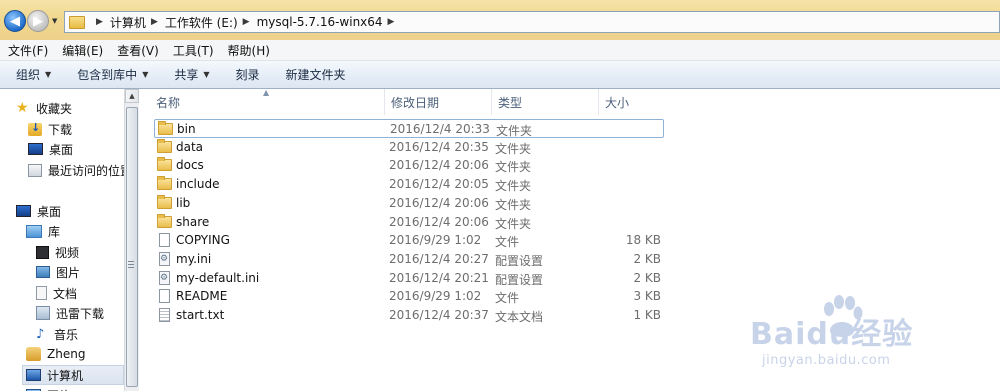 The height and width of the screenshot is (391, 1000). Describe the element at coordinates (316, 74) in the screenshot. I see `new-folder-button: 新建文件夹` at that location.